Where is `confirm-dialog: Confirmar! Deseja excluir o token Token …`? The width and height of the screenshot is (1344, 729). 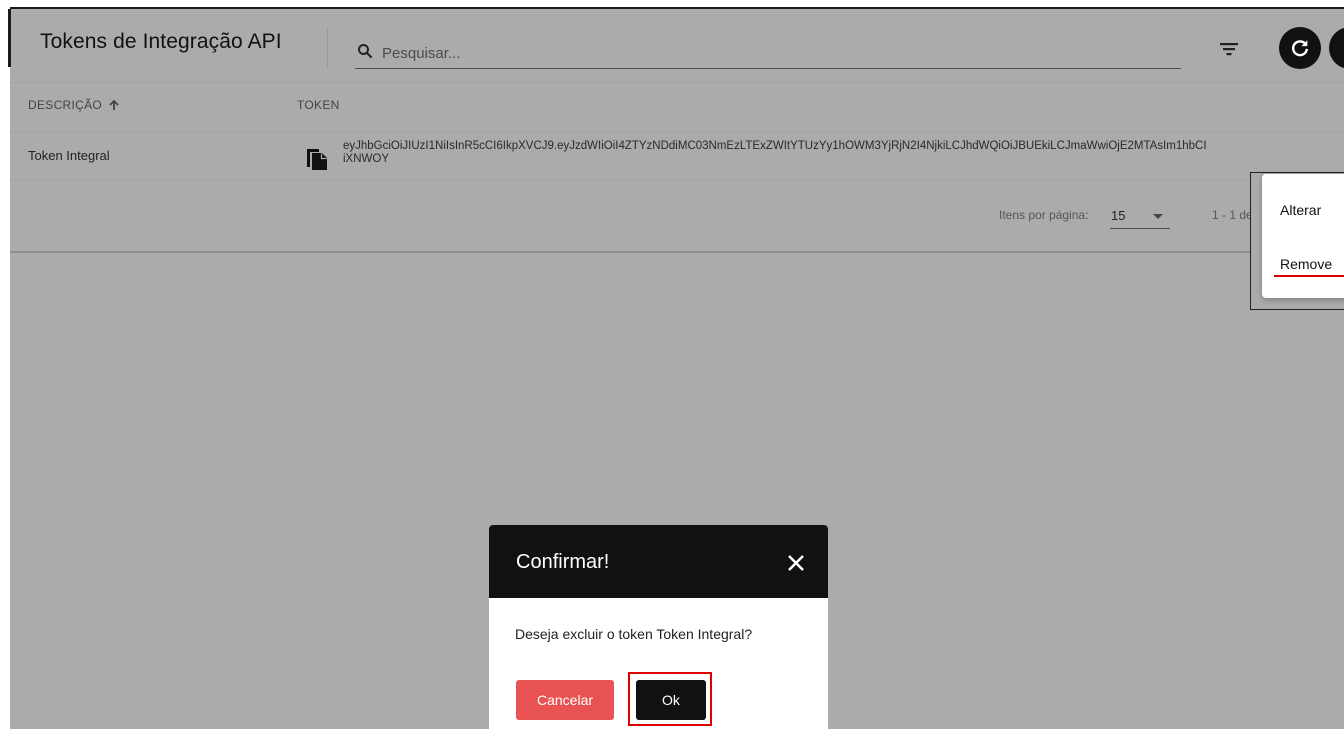 confirm-dialog: Confirmar! Deseja excluir o token Token … is located at coordinates (658, 627).